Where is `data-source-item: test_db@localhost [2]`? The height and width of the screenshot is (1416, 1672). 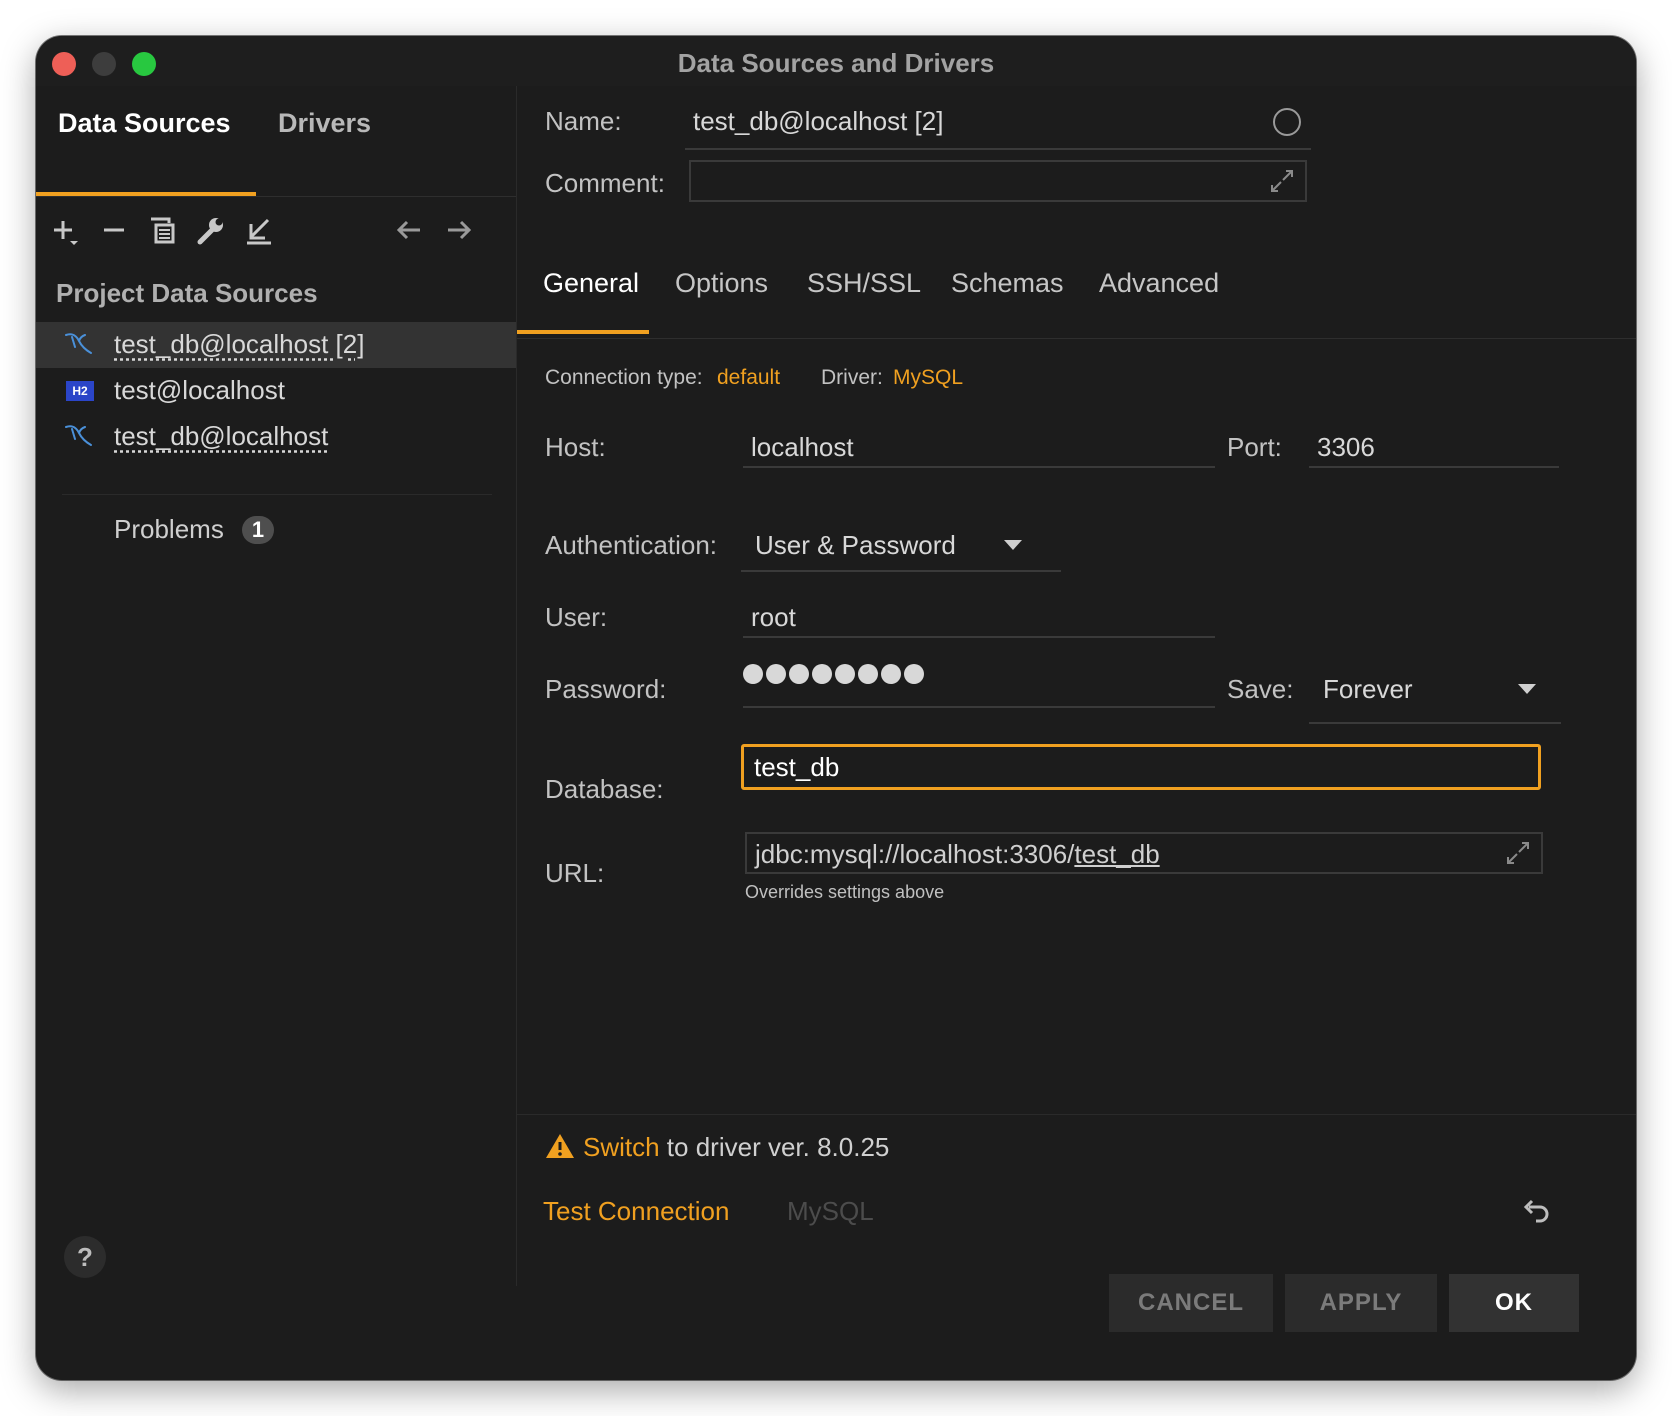
data-source-item: test_db@localhost [2] is located at coordinates (276, 345).